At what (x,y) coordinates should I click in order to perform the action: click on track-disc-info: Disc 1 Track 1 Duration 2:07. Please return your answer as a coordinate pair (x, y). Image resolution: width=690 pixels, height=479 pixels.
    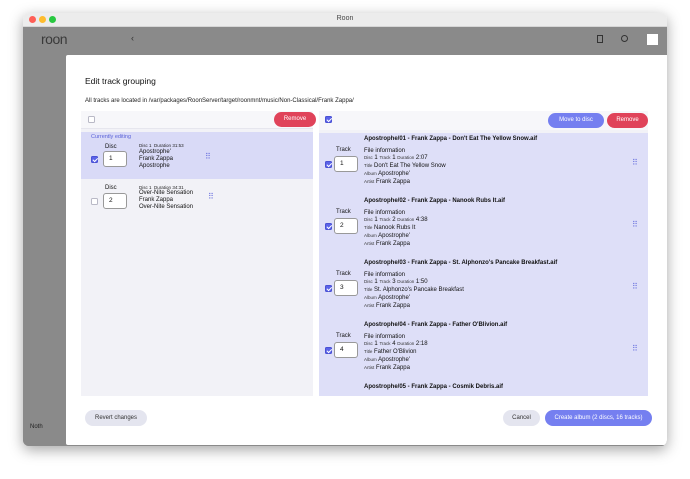
    Looking at the image, I should click on (396, 158).